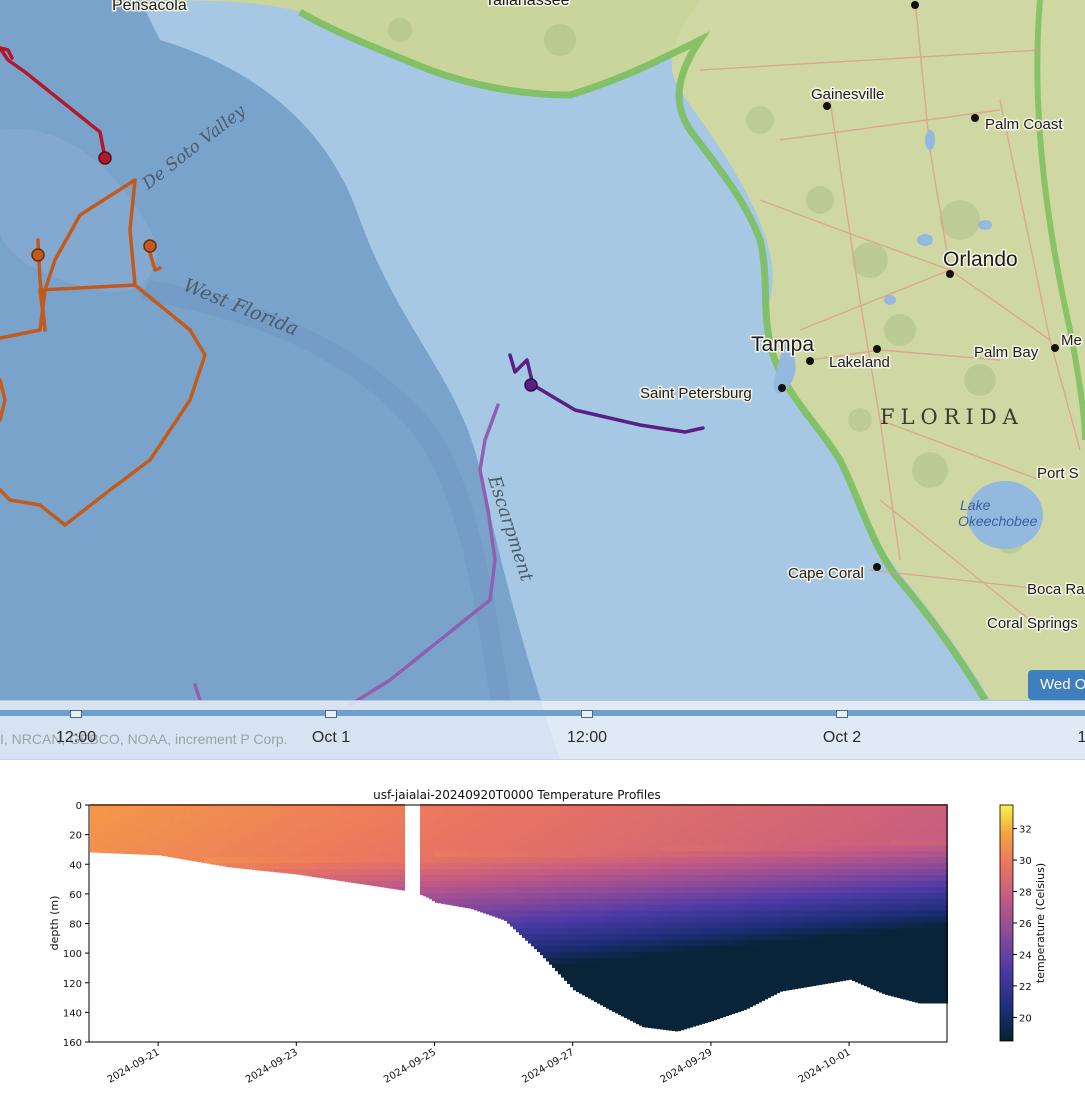 Image resolution: width=1085 pixels, height=1104 pixels. I want to click on time-slider-track, so click(542, 713).